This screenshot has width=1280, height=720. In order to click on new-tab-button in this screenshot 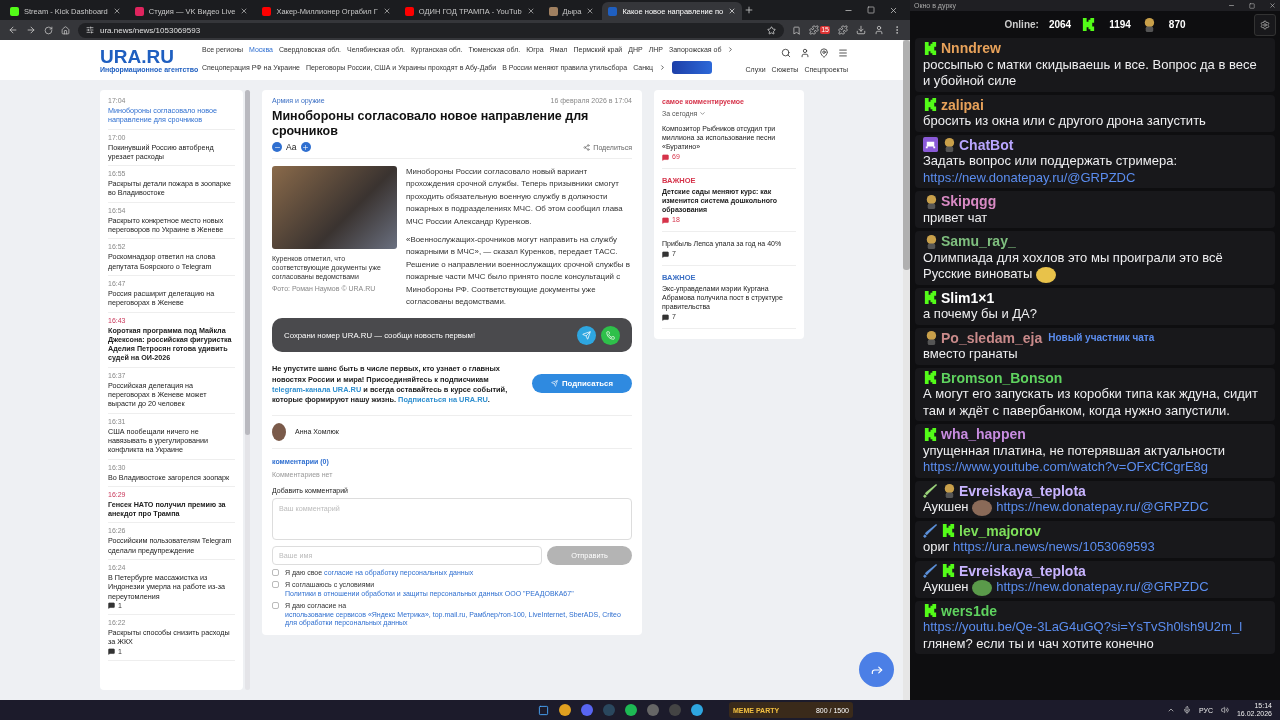, I will do `click(749, 10)`.